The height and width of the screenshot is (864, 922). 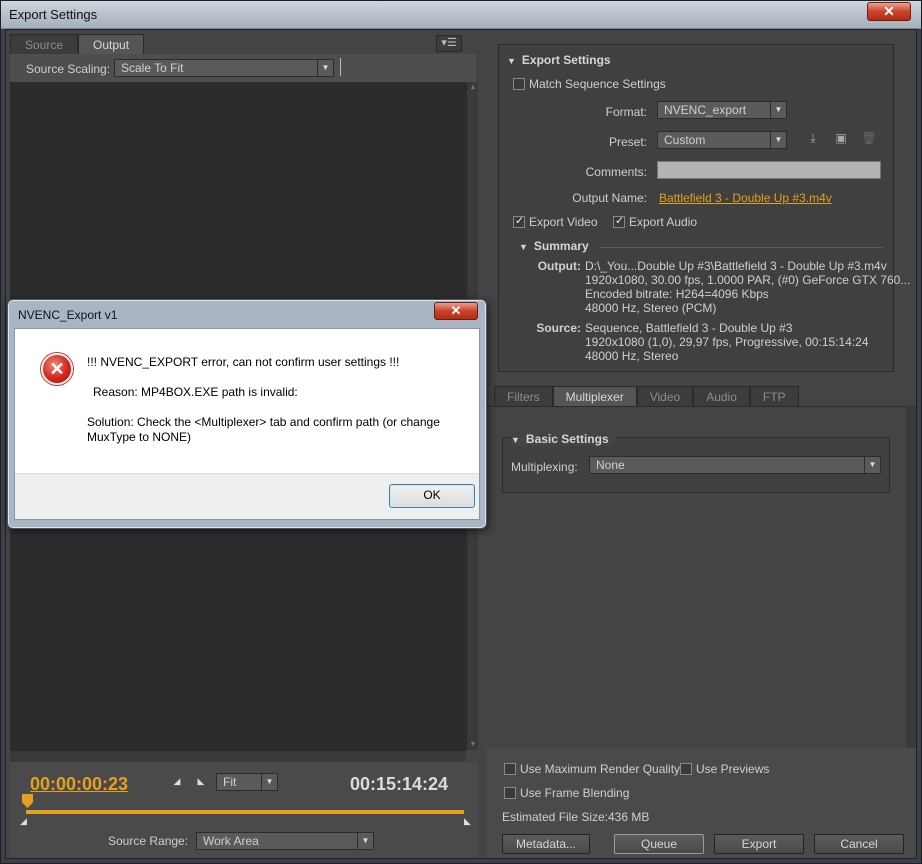 I want to click on max-render-quality-label: Use Maximum Render Quality, so click(x=600, y=769).